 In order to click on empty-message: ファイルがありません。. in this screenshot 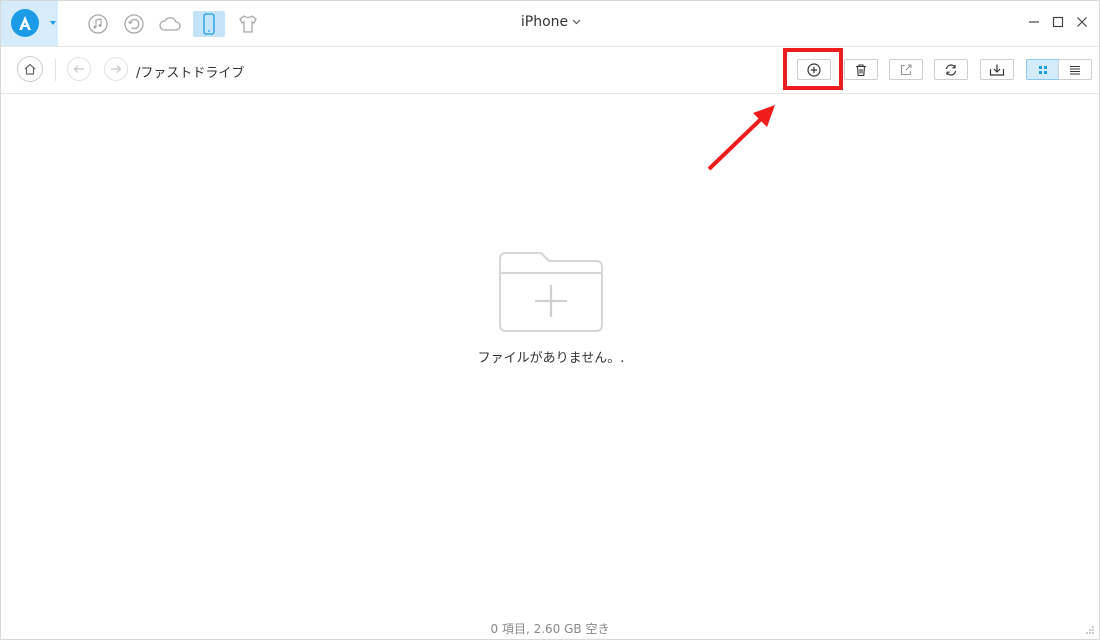, I will do `click(551, 358)`.